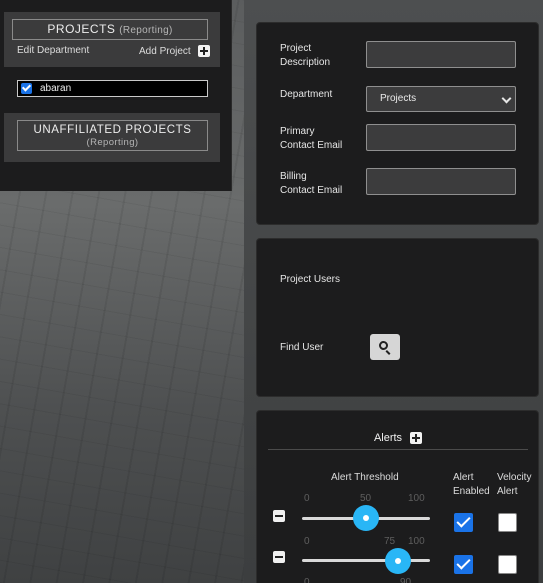 This screenshot has width=543, height=583. Describe the element at coordinates (311, 183) in the screenshot. I see `billing-contact-email-label: Billing Contact Email` at that location.